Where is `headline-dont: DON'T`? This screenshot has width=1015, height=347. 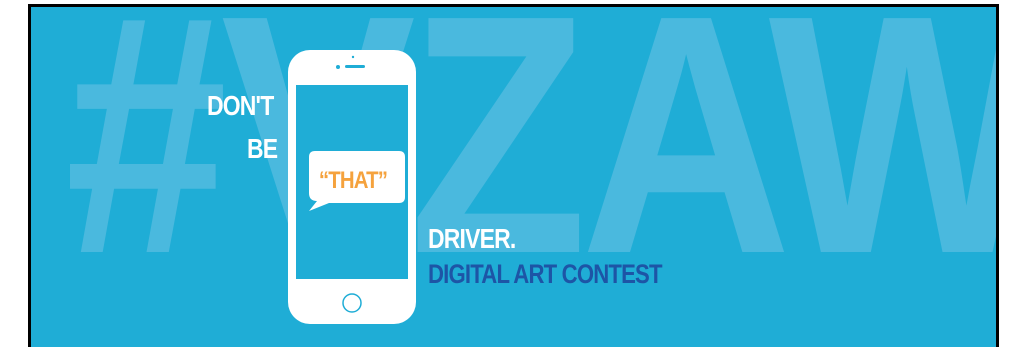 headline-dont: DON'T is located at coordinates (240, 105).